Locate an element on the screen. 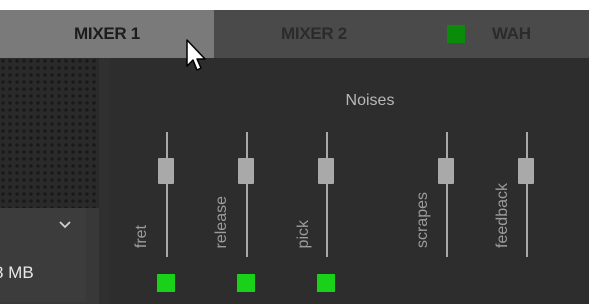  fret-label: fret is located at coordinates (141, 236).